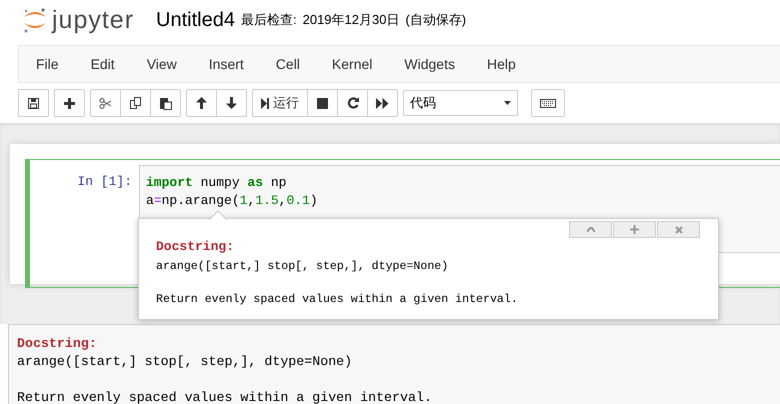  I want to click on paste-icon, so click(166, 103).